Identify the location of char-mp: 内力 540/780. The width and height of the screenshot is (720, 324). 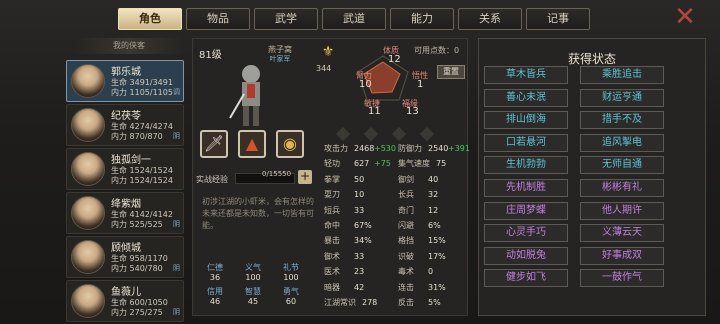
(137, 268).